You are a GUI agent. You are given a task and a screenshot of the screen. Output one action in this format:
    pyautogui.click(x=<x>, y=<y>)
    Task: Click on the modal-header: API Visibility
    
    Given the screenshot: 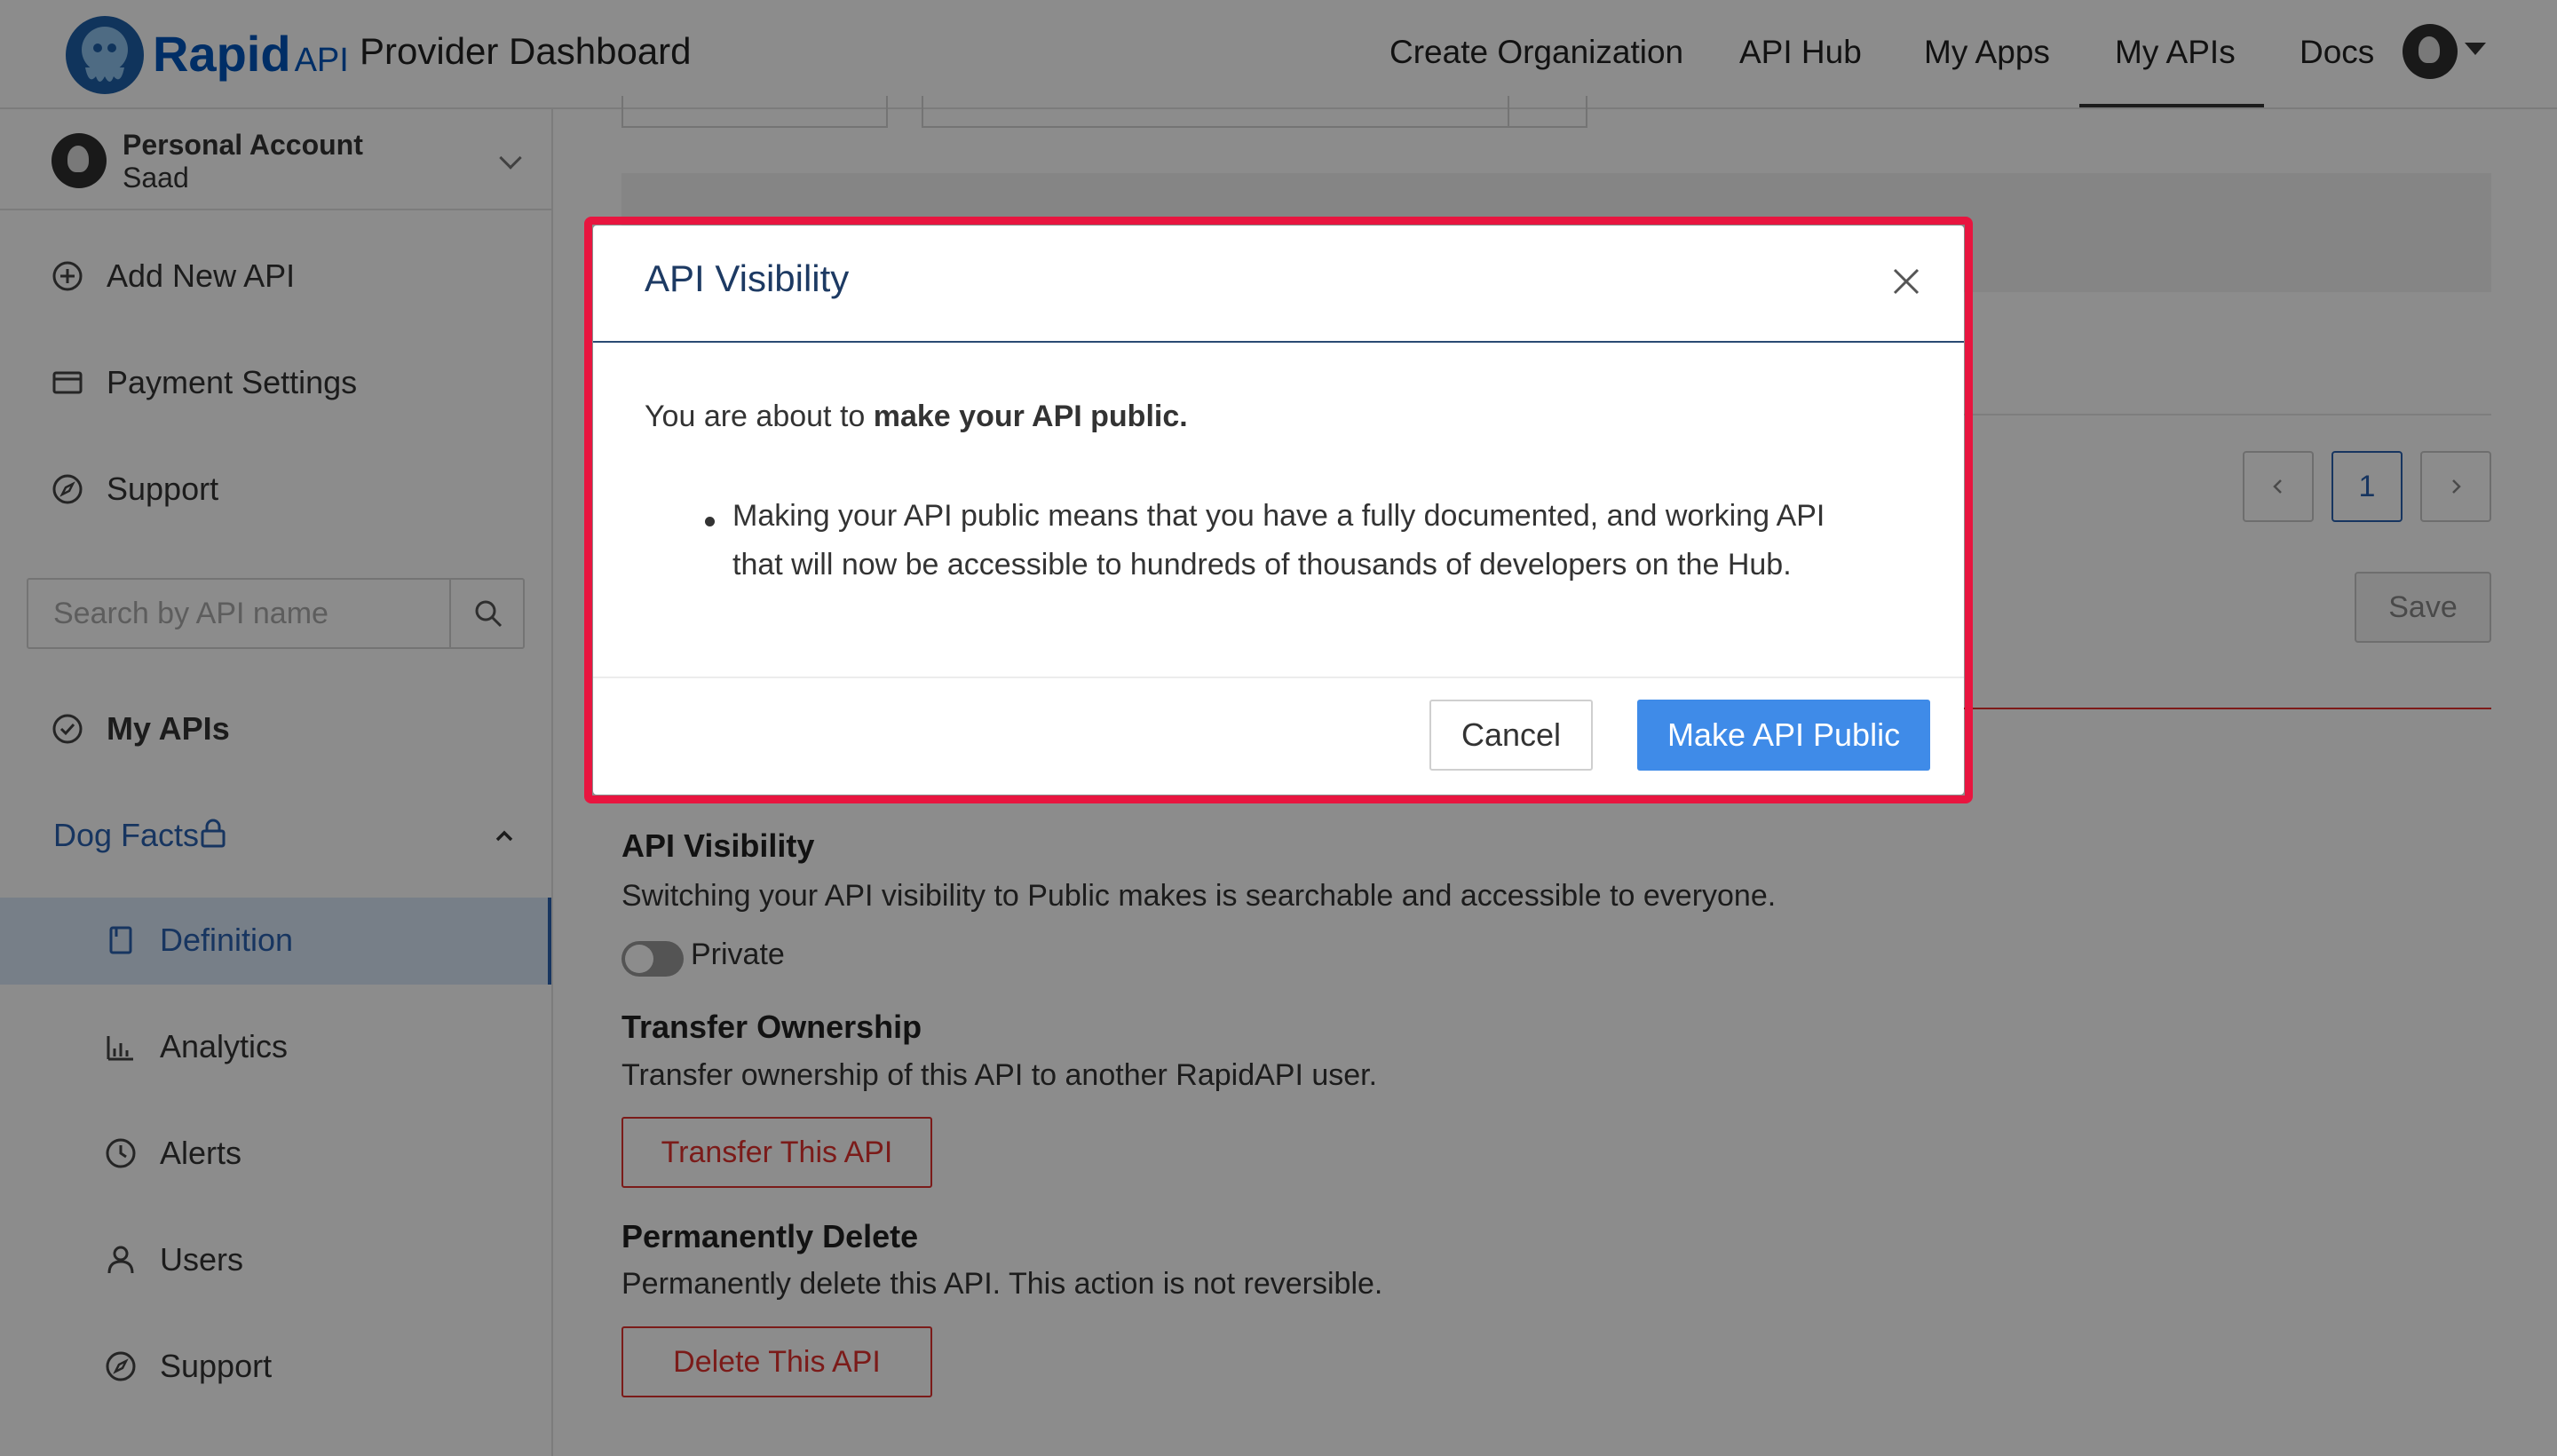 What is the action you would take?
    pyautogui.click(x=1278, y=284)
    